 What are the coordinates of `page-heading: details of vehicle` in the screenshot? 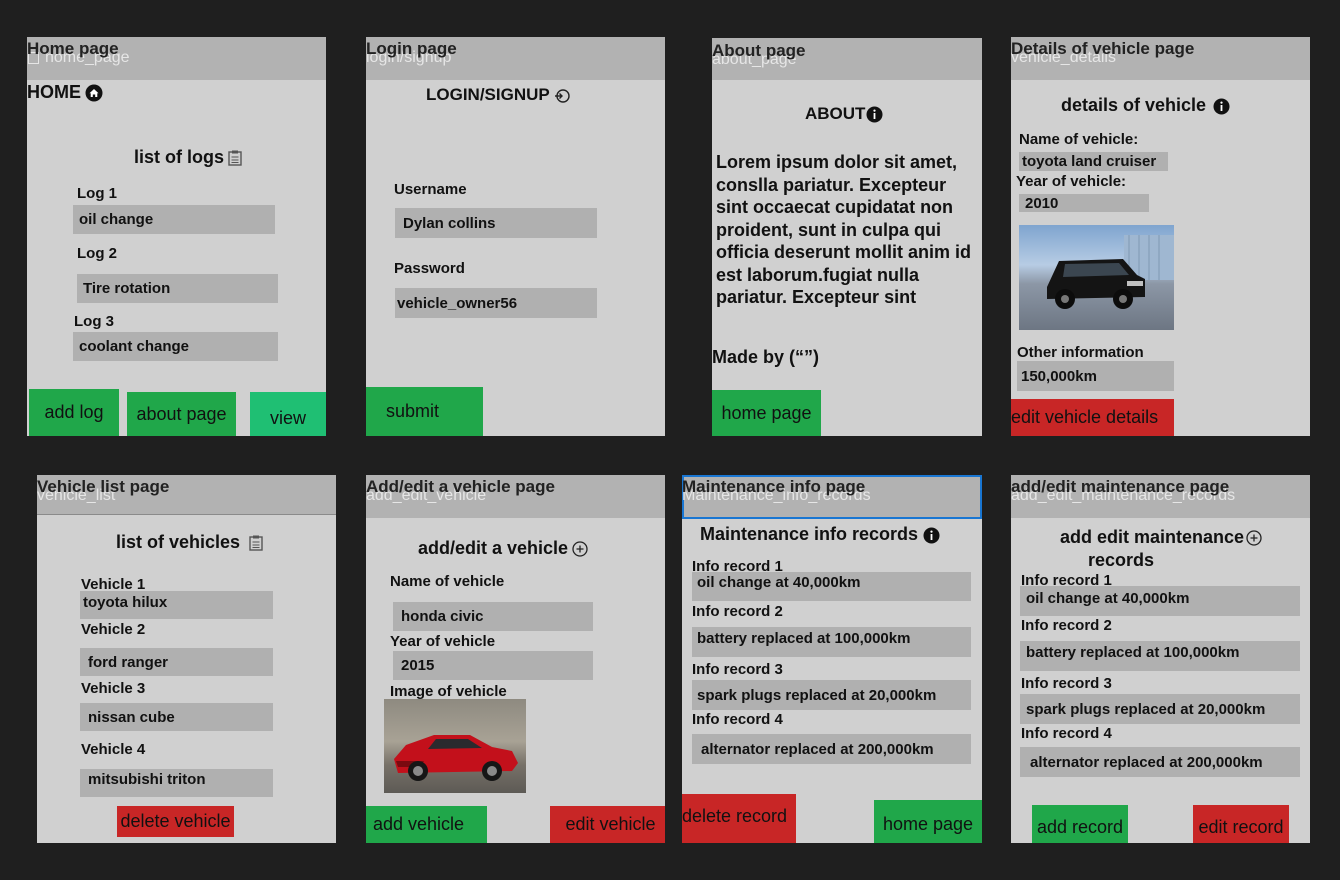 It's located at (1145, 105).